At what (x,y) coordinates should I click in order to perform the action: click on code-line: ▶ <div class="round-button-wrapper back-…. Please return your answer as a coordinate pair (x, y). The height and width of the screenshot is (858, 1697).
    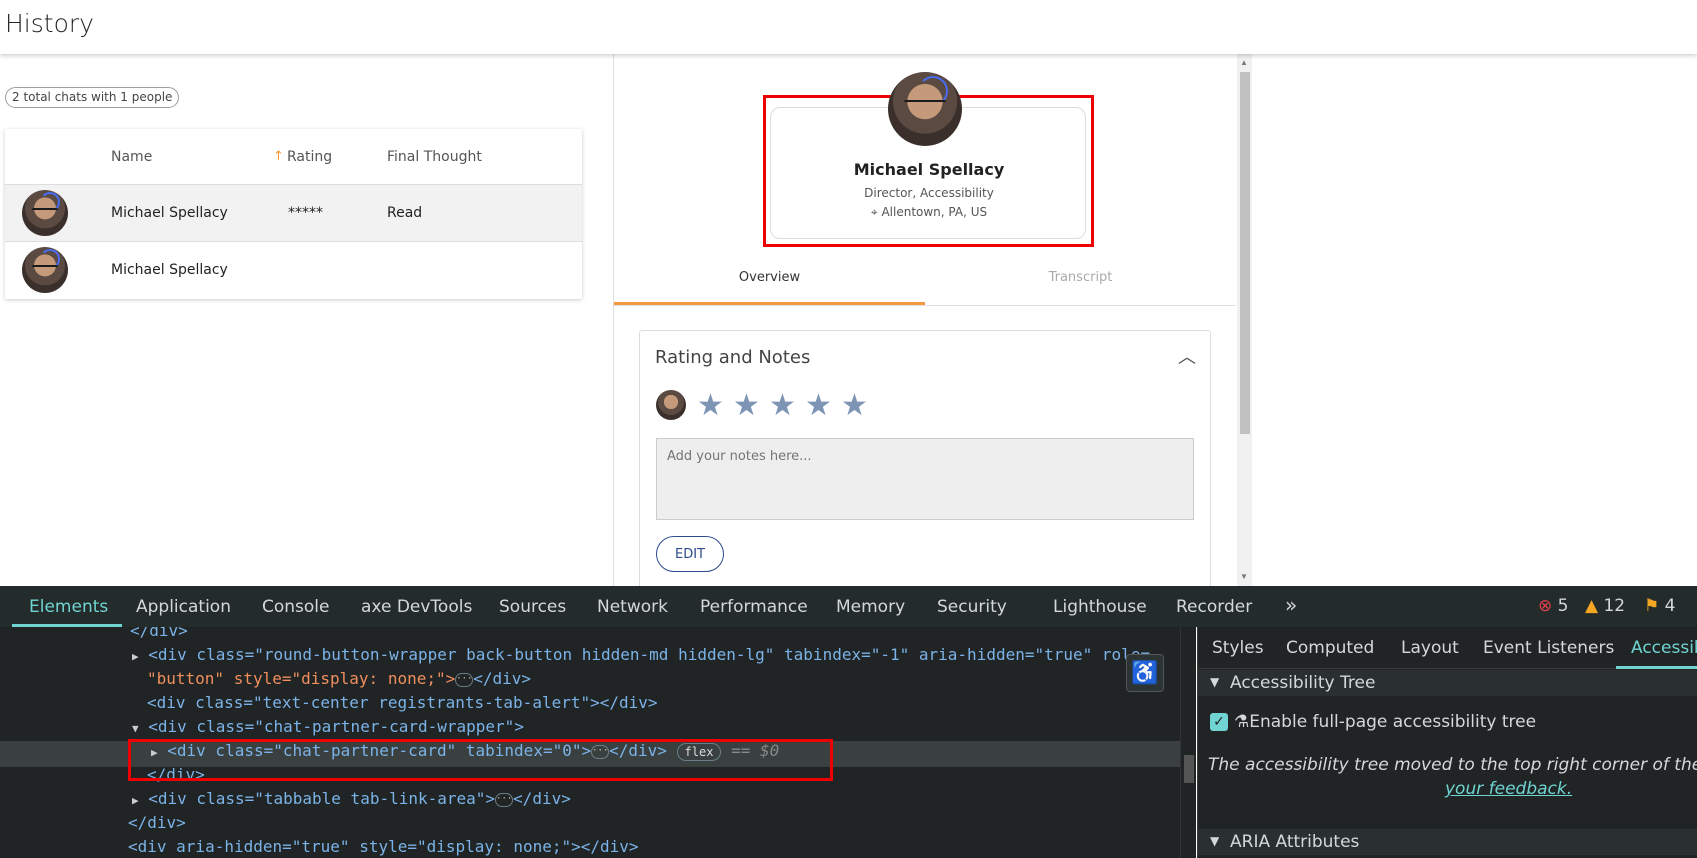
    Looking at the image, I should click on (641, 654).